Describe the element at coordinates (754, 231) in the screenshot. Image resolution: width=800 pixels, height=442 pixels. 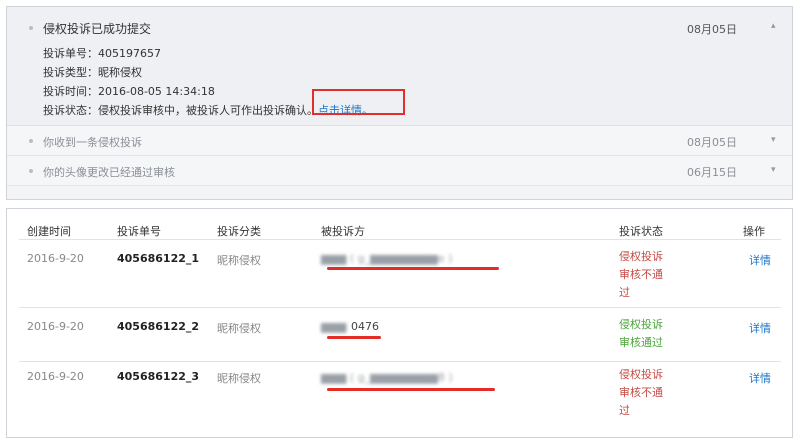
I see `header-action: 操作` at that location.